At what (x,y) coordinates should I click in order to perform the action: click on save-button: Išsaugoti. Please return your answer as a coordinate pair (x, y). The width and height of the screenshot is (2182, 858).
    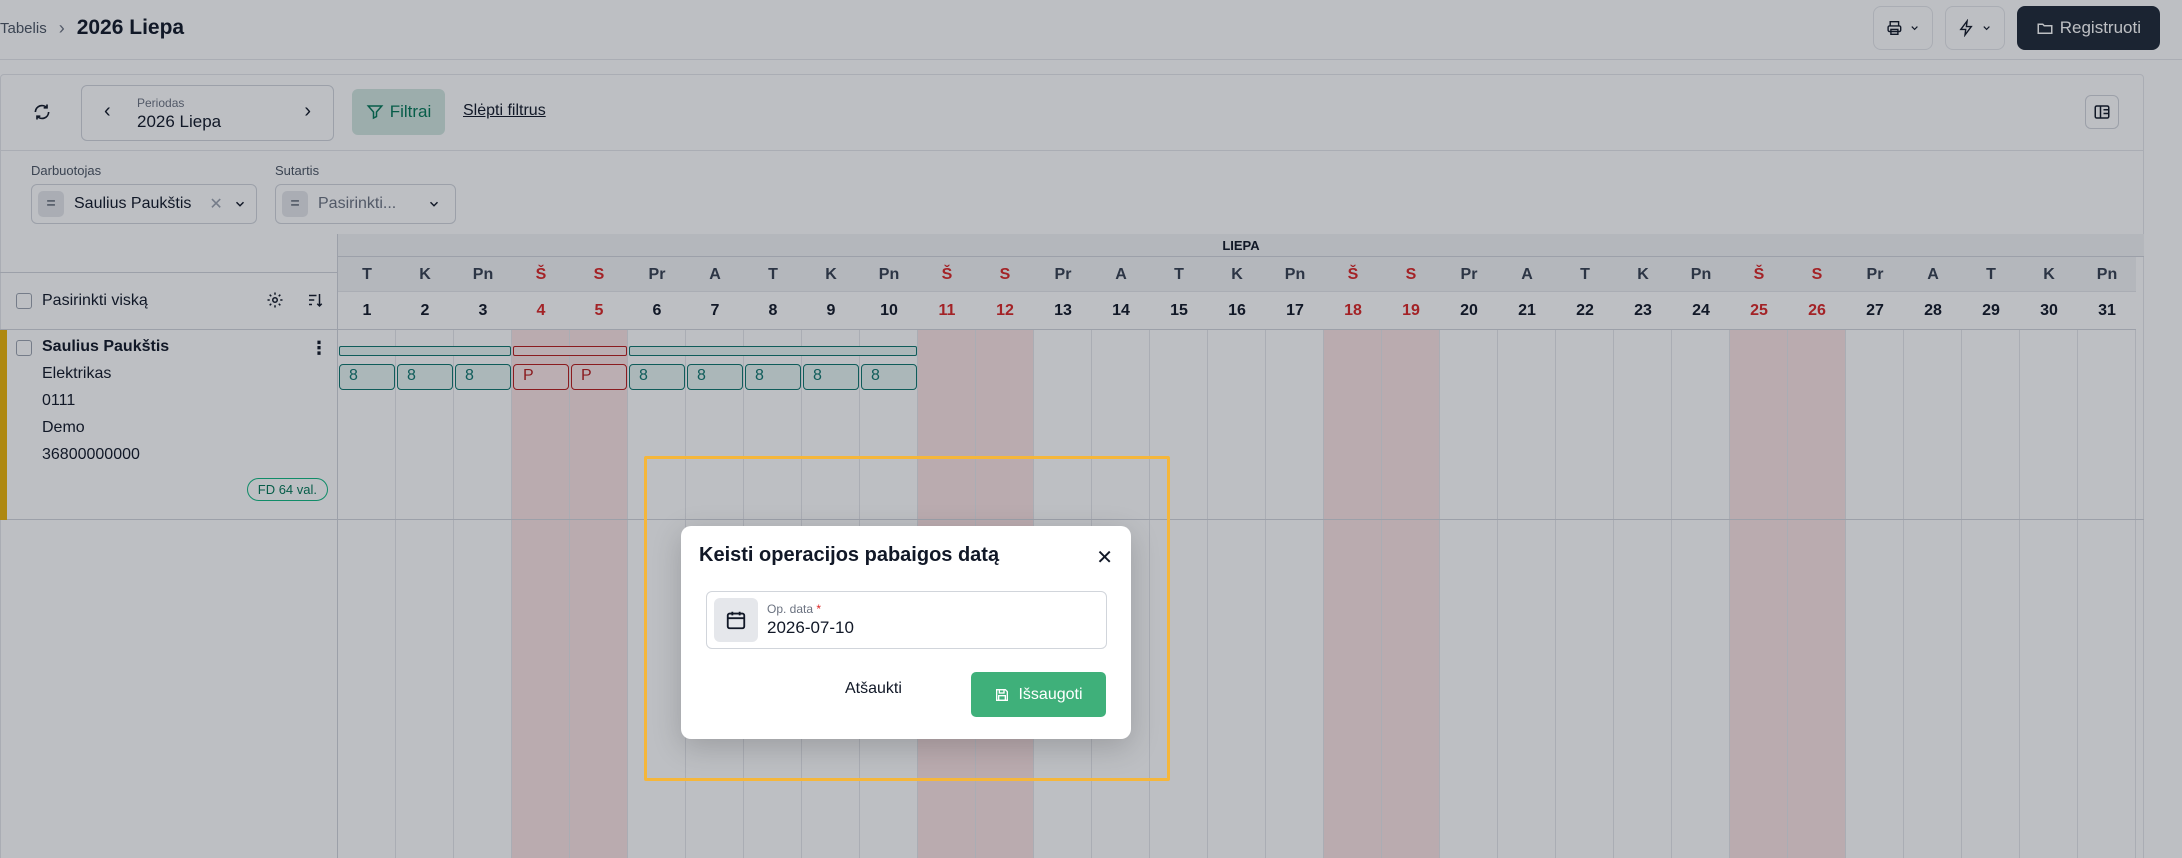
    Looking at the image, I should click on (1038, 694).